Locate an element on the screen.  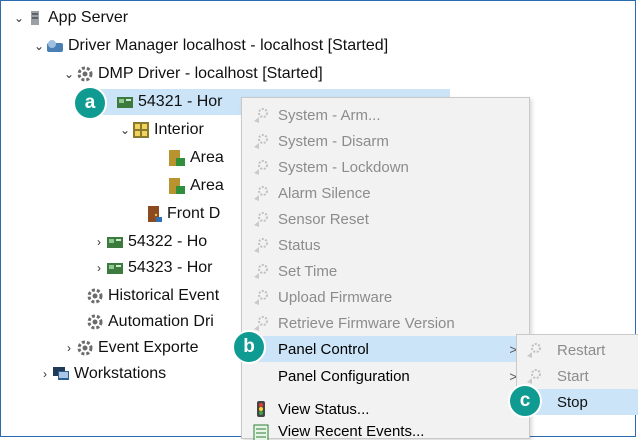
submenu-item-restart: Restart is located at coordinates (577, 350).